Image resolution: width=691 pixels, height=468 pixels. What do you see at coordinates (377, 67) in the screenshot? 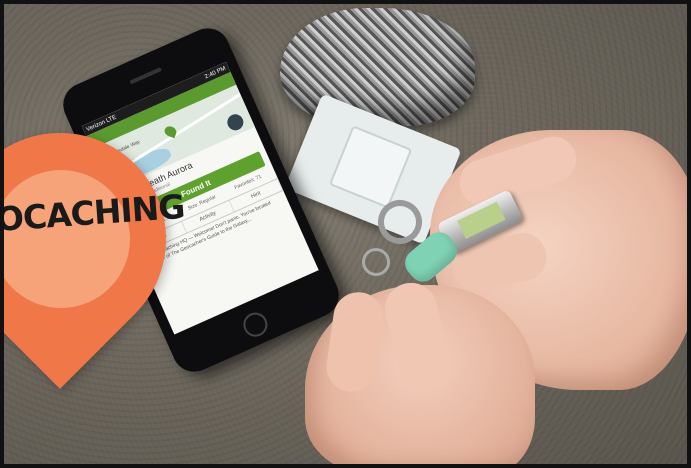
I see `fake-rock-container` at bounding box center [377, 67].